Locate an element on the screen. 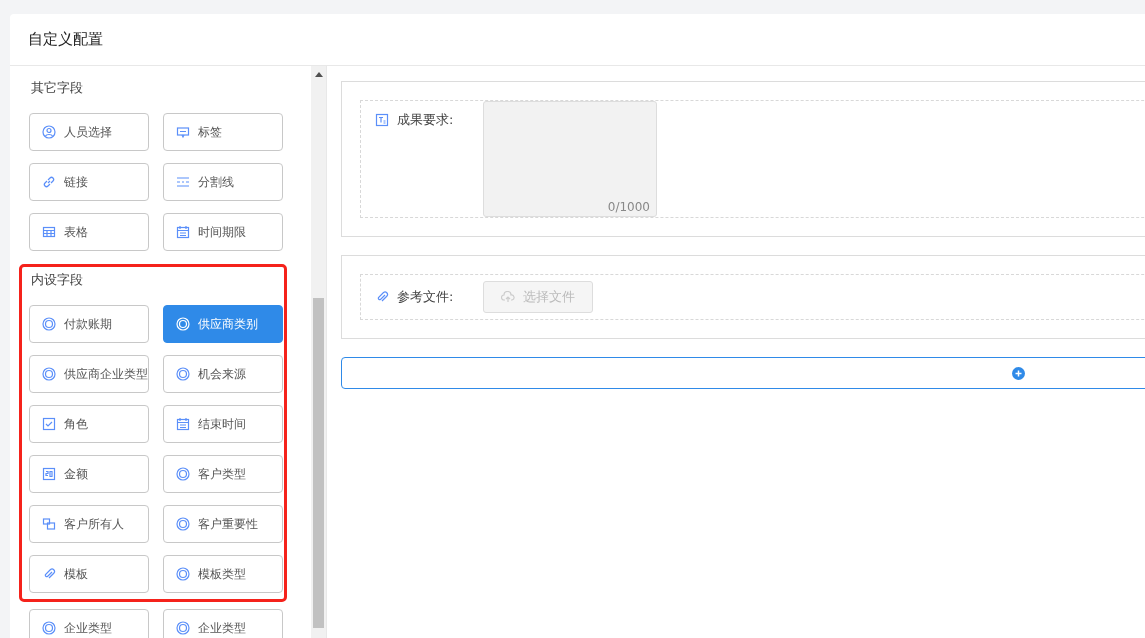  field-label: 成果要求: is located at coordinates (425, 120).